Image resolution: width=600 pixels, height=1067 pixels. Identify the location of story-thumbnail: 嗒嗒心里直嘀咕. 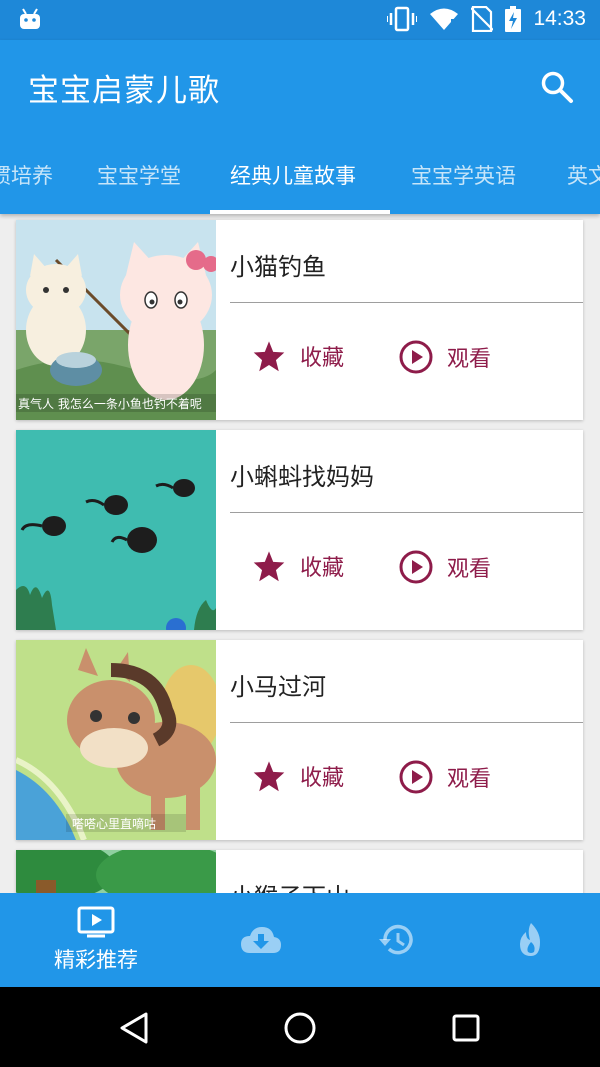
(116, 740).